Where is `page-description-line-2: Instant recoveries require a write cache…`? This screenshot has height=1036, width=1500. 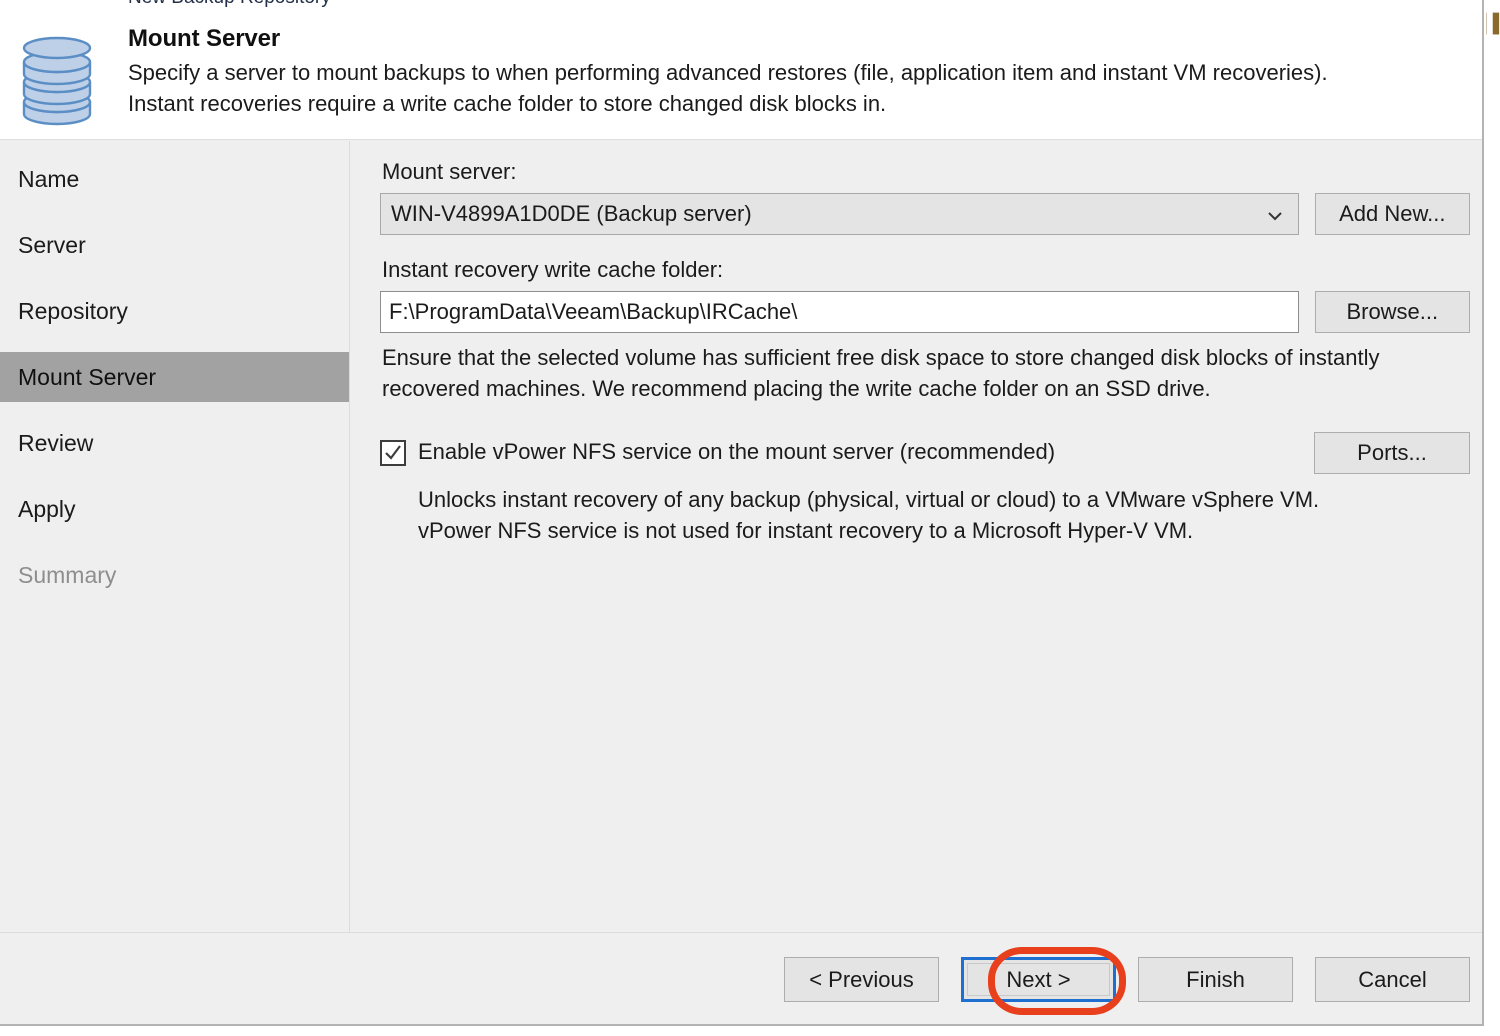 page-description-line-2: Instant recoveries require a write cache… is located at coordinates (507, 103).